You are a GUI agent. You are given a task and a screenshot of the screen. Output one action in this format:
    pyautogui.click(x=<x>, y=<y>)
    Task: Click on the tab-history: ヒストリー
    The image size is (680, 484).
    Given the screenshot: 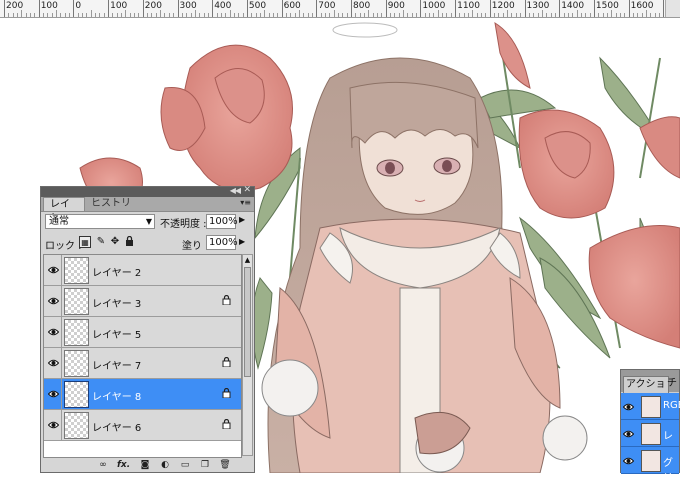 What is the action you would take?
    pyautogui.click(x=114, y=210)
    